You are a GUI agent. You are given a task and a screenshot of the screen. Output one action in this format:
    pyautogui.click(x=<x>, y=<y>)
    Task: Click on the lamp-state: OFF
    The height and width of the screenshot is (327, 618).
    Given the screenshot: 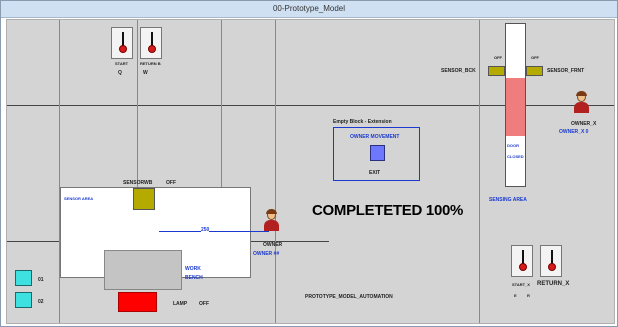 What is the action you would take?
    pyautogui.click(x=204, y=304)
    